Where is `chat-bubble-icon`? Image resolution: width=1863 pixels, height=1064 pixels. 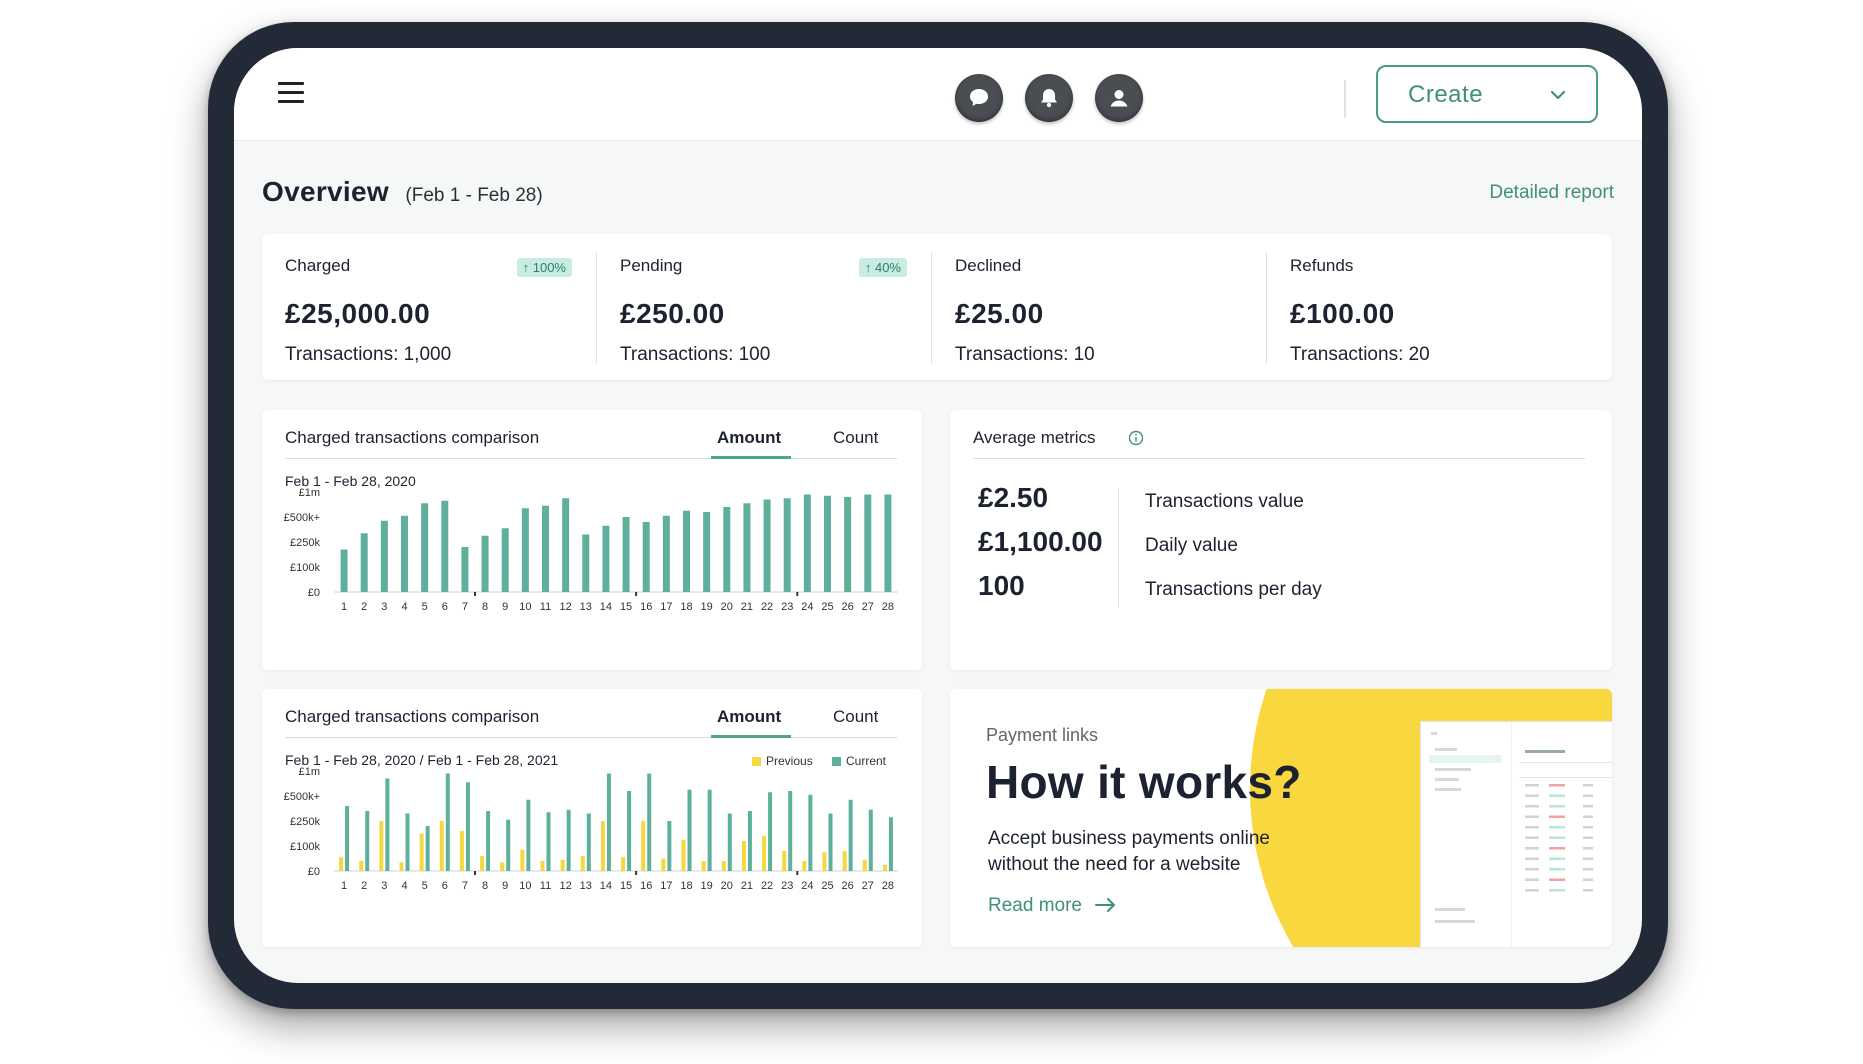 chat-bubble-icon is located at coordinates (979, 98).